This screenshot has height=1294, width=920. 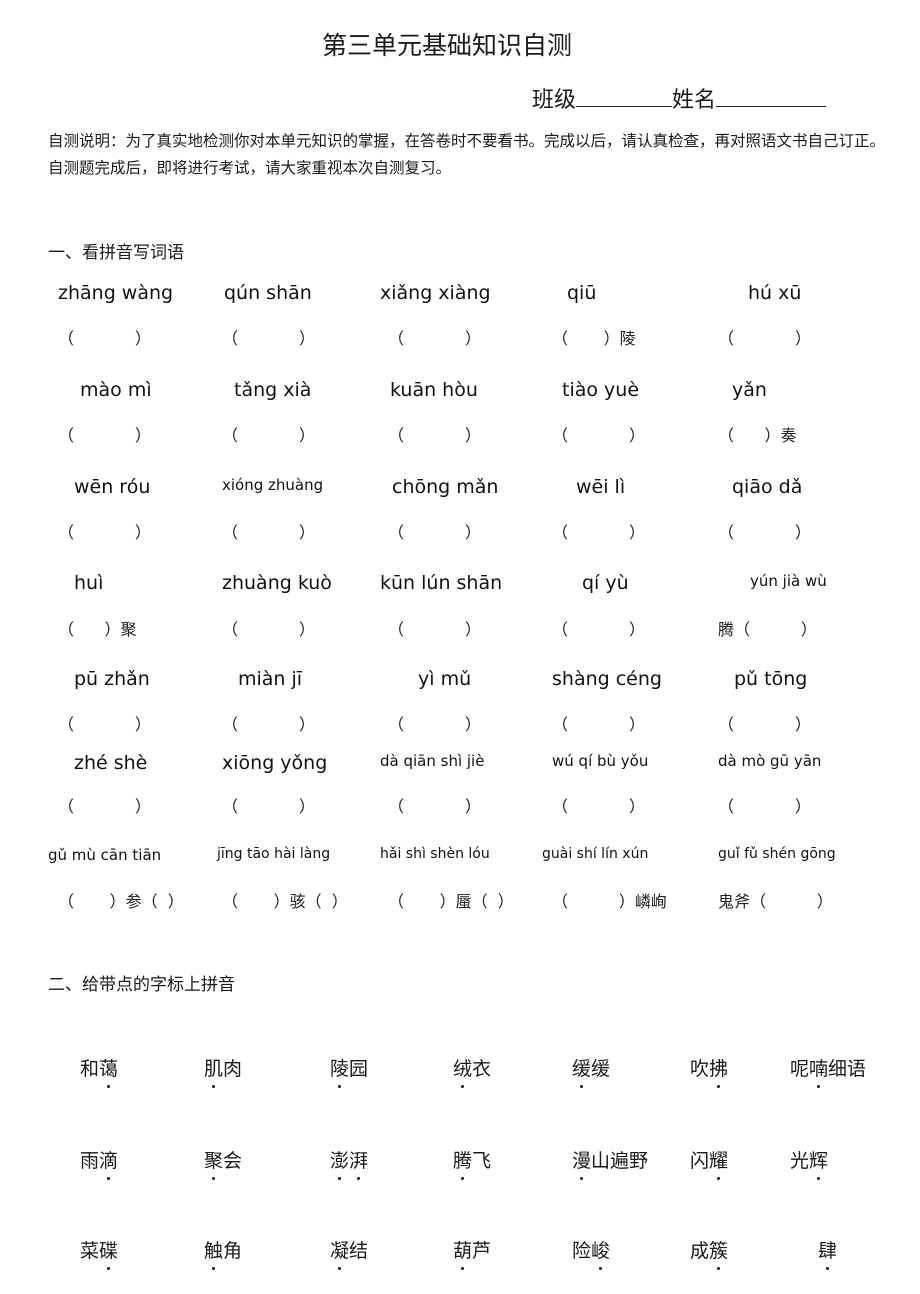 What do you see at coordinates (582, 293) in the screenshot?
I see `pinyin-prompt: qiū` at bounding box center [582, 293].